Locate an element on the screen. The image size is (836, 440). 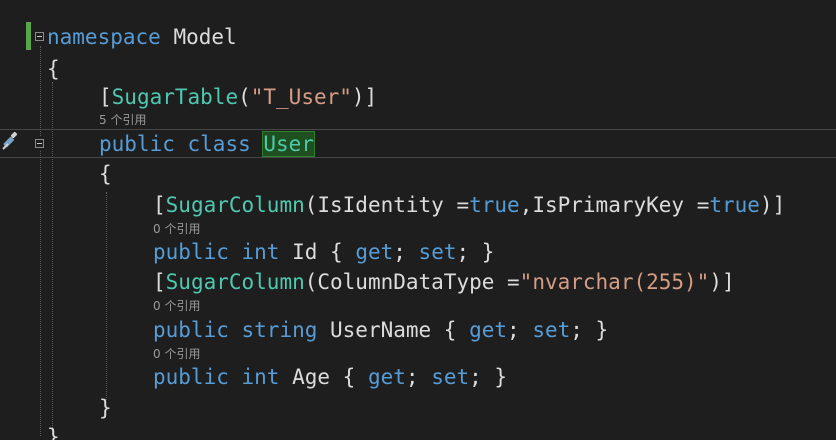
namespace-name: Model is located at coordinates (198, 37).